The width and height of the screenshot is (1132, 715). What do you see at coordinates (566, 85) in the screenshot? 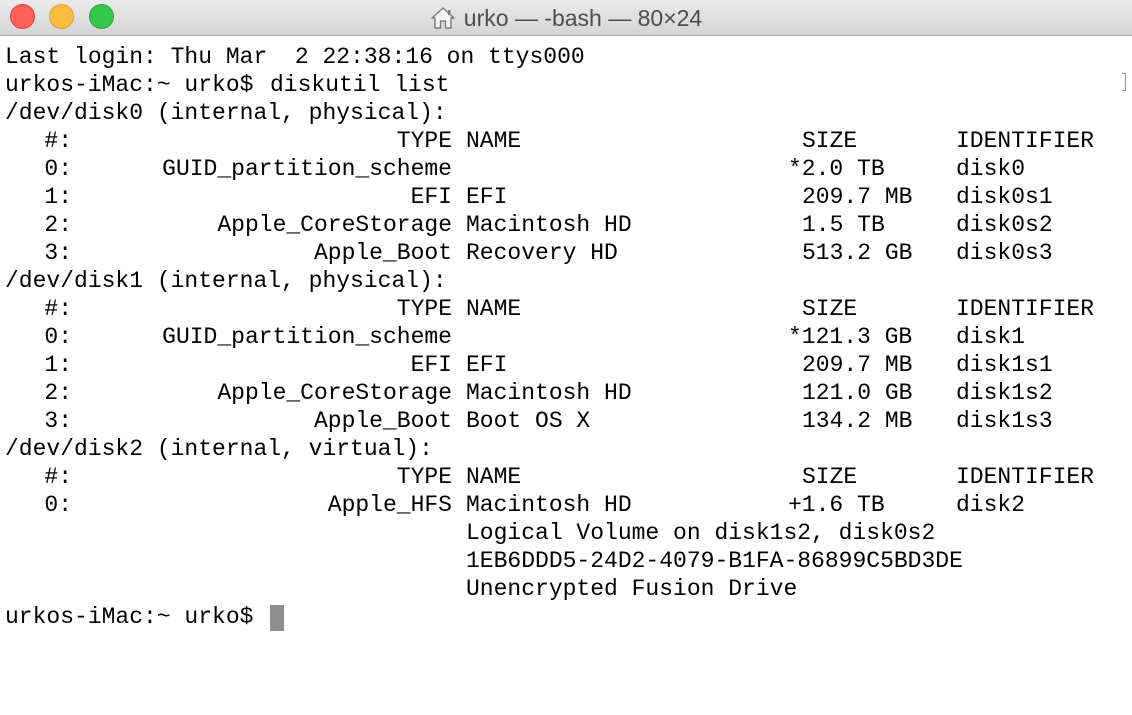
I see `command-line: urkos-iMac:~ urko$ diskutil list` at bounding box center [566, 85].